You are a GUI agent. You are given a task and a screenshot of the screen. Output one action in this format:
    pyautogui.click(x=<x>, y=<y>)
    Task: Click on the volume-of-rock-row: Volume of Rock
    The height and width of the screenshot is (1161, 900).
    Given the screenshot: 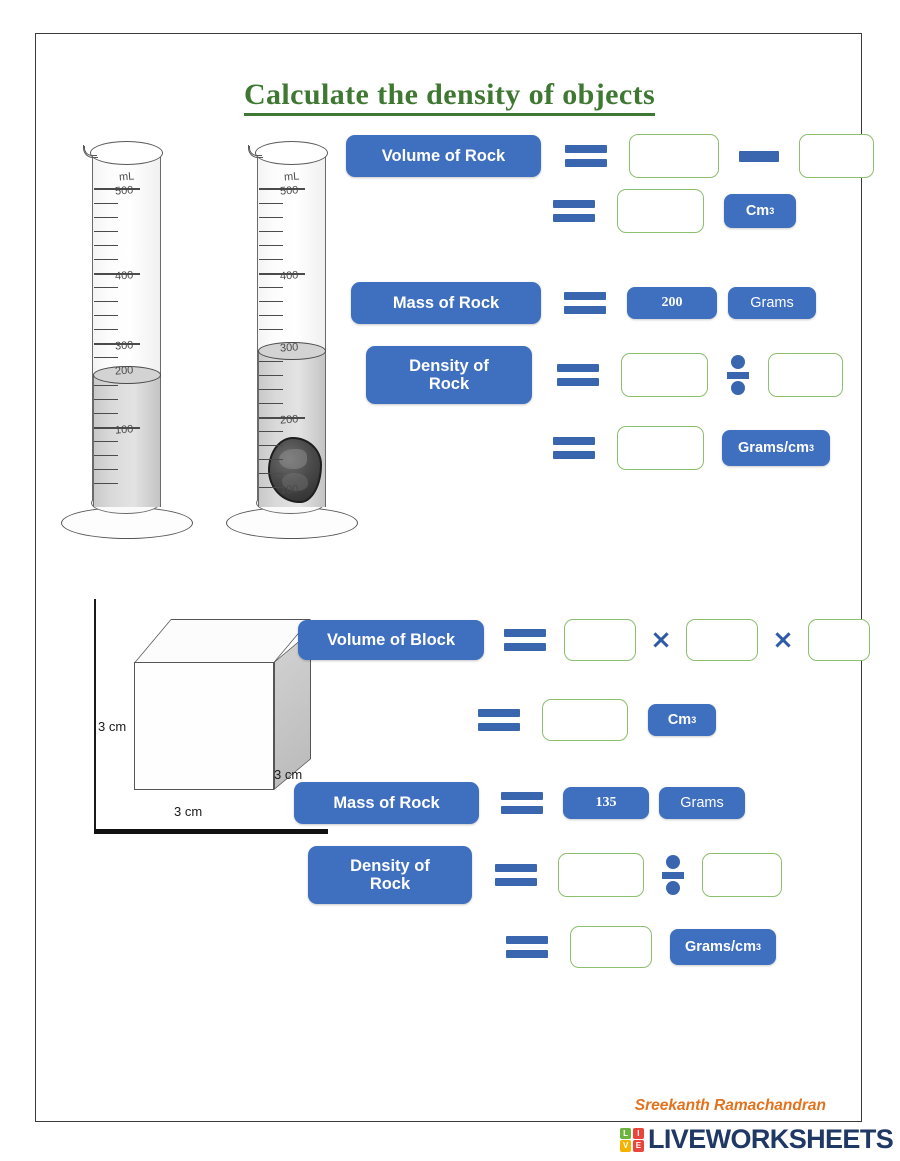 What is the action you would take?
    pyautogui.click(x=610, y=156)
    